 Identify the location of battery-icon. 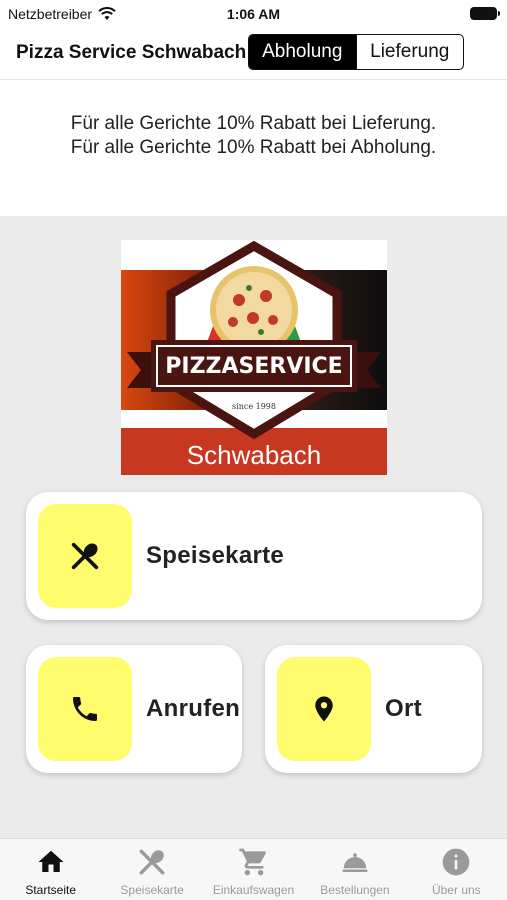
(485, 13).